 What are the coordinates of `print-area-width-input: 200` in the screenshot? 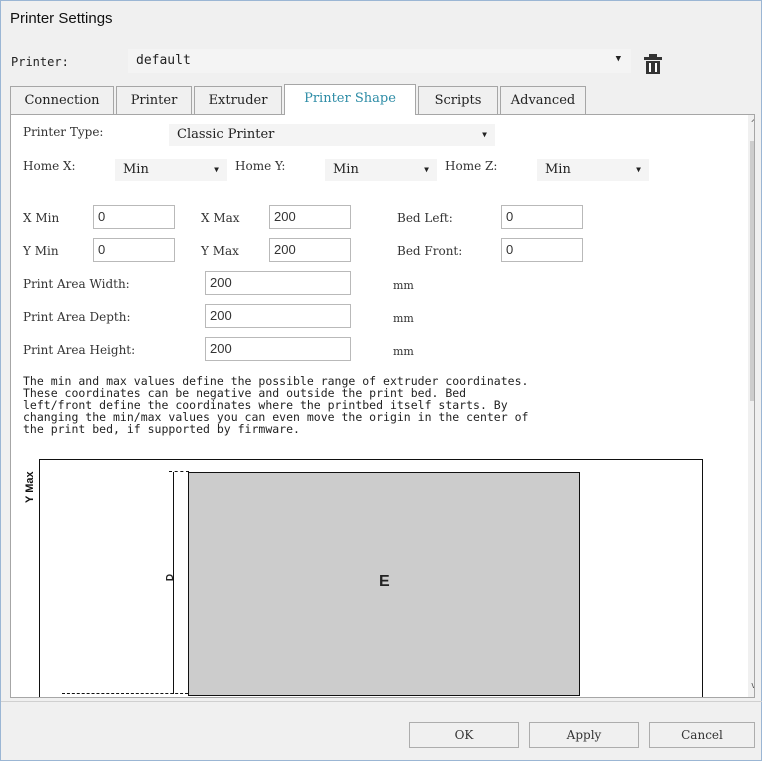 It's located at (278, 283).